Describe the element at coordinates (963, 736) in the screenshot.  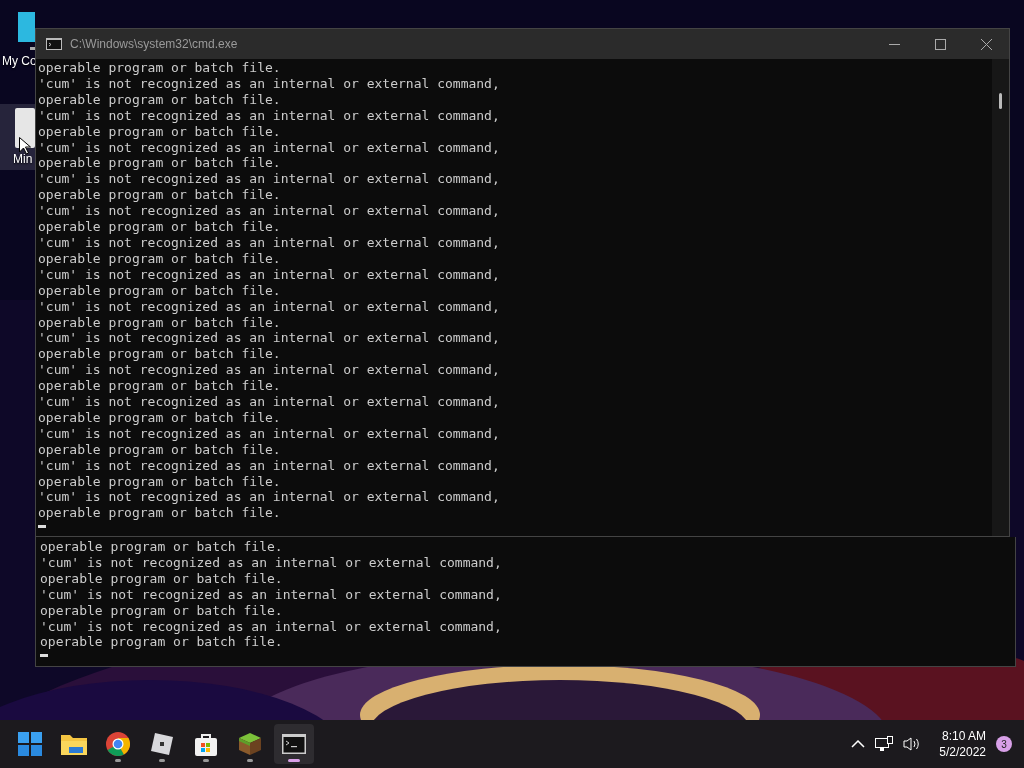
I see `time-text: 8:10 AM` at that location.